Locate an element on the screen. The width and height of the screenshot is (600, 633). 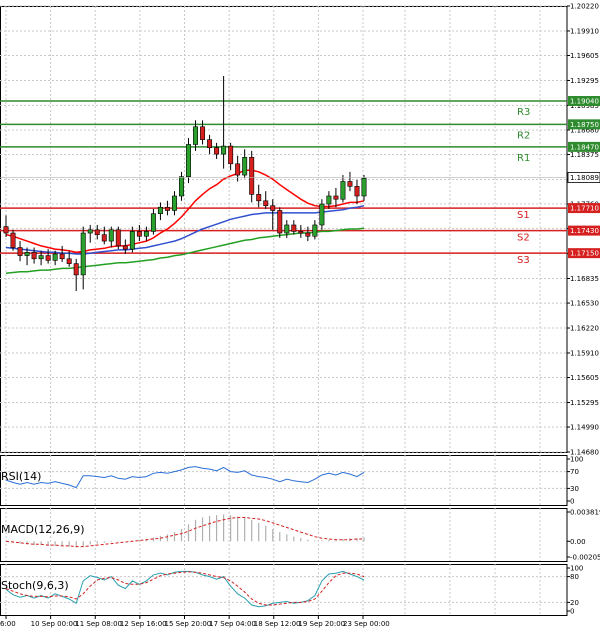
price-tick-label: 1.15295 is located at coordinates (584, 403).